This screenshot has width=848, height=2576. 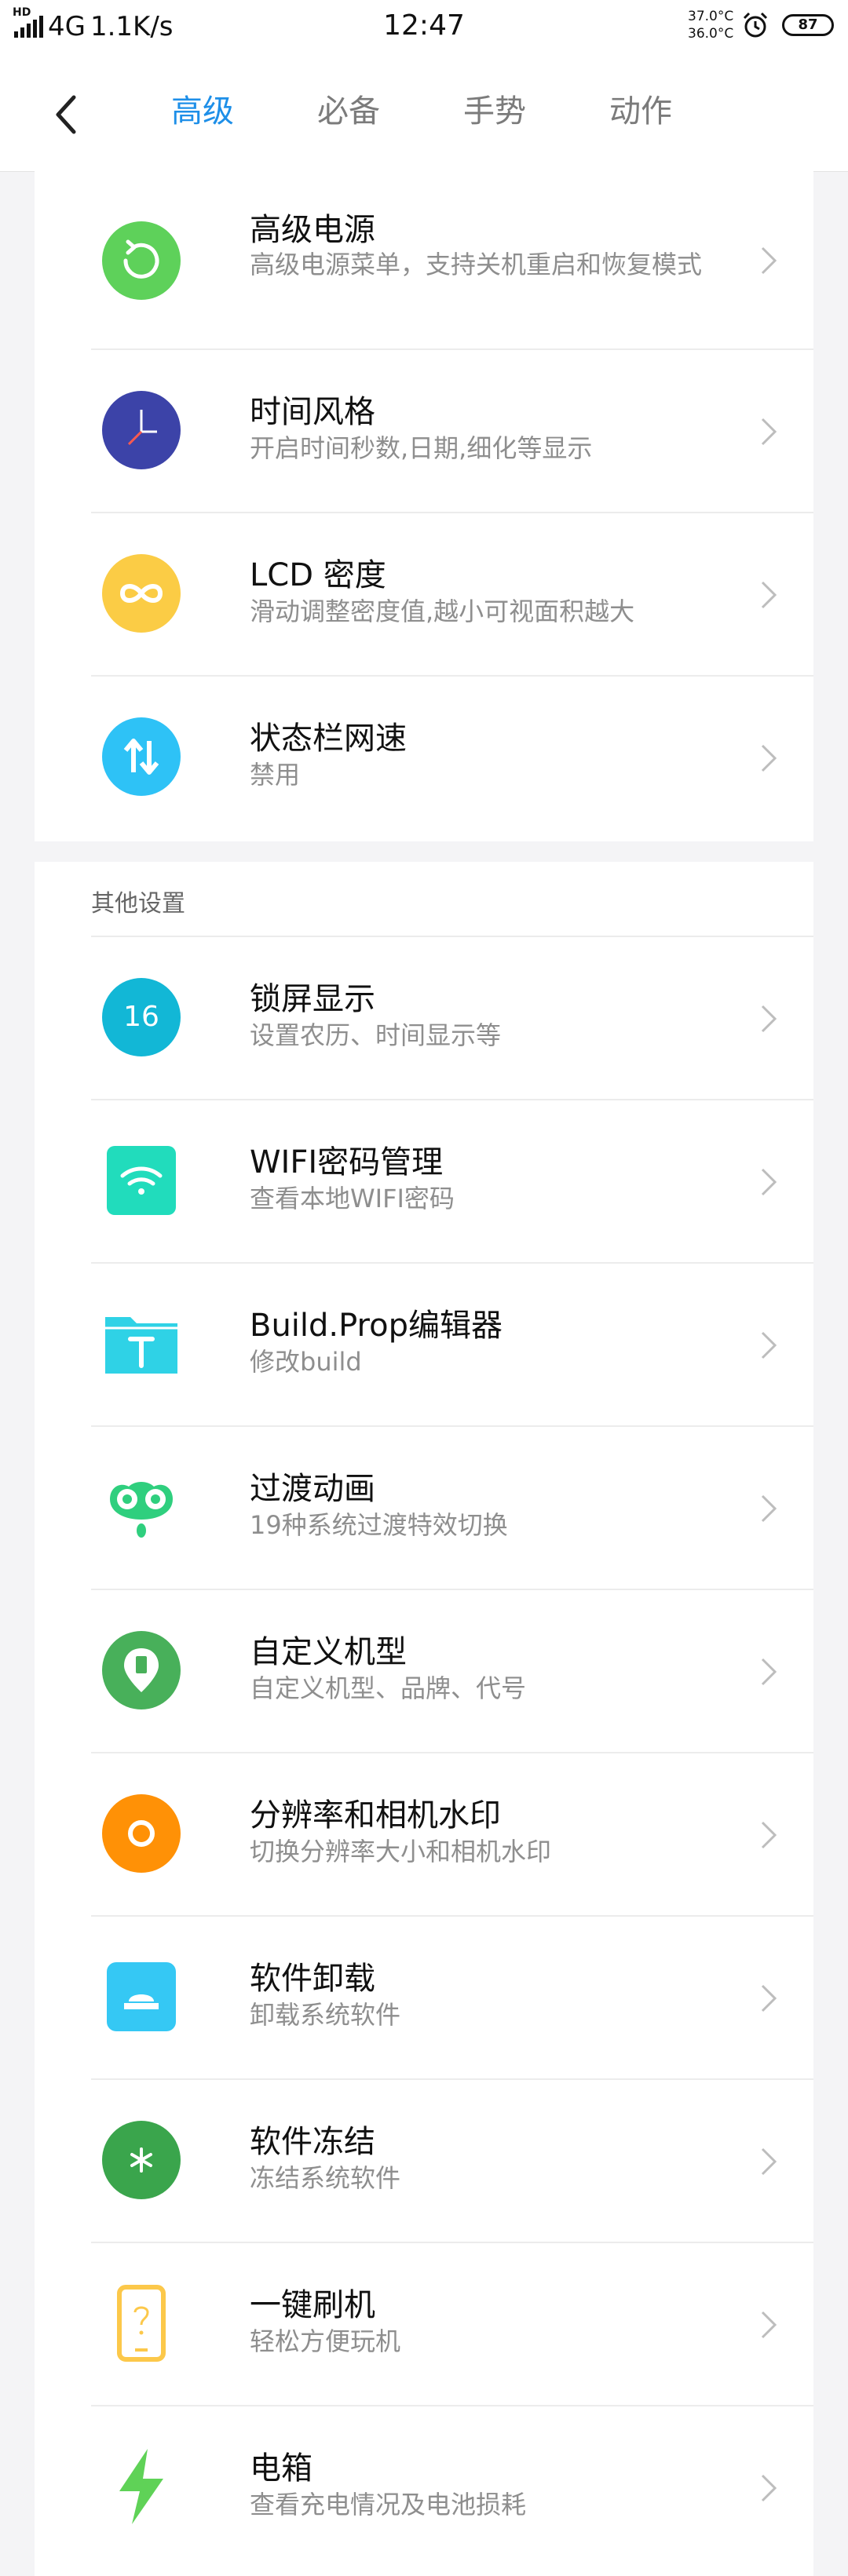 What do you see at coordinates (494, 111) in the screenshot?
I see `tab-gesture: 手势` at bounding box center [494, 111].